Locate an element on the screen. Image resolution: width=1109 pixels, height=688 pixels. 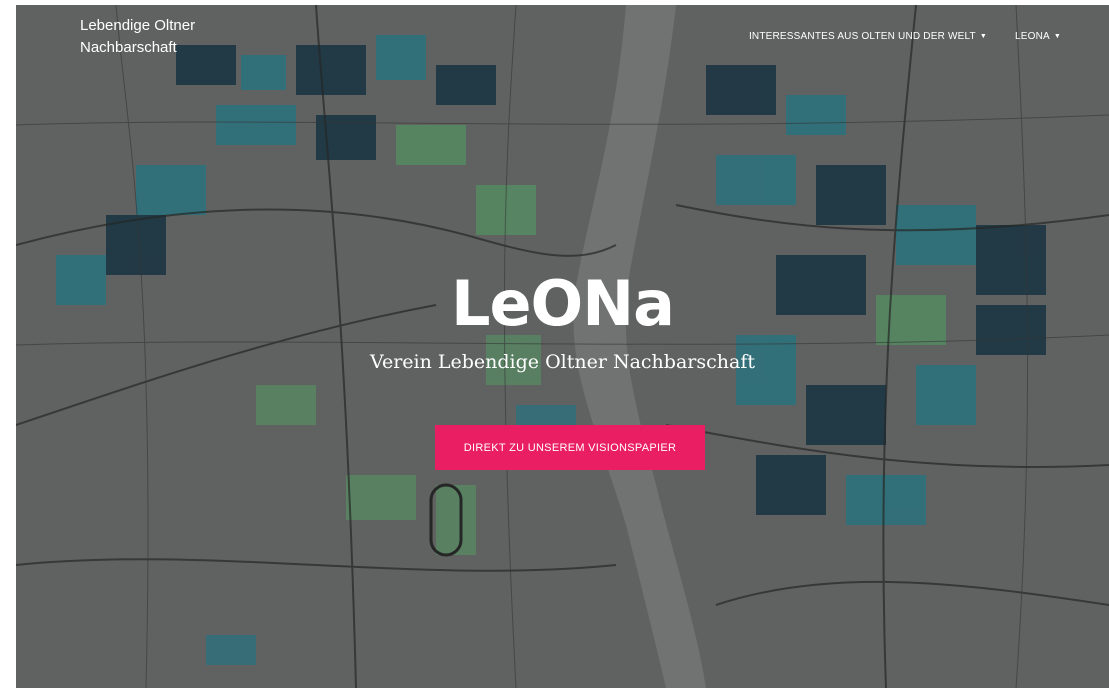
nav-item-interessantes: INTERESSANTES AUS OLTEN UND DER WELT ▼ is located at coordinates (868, 36).